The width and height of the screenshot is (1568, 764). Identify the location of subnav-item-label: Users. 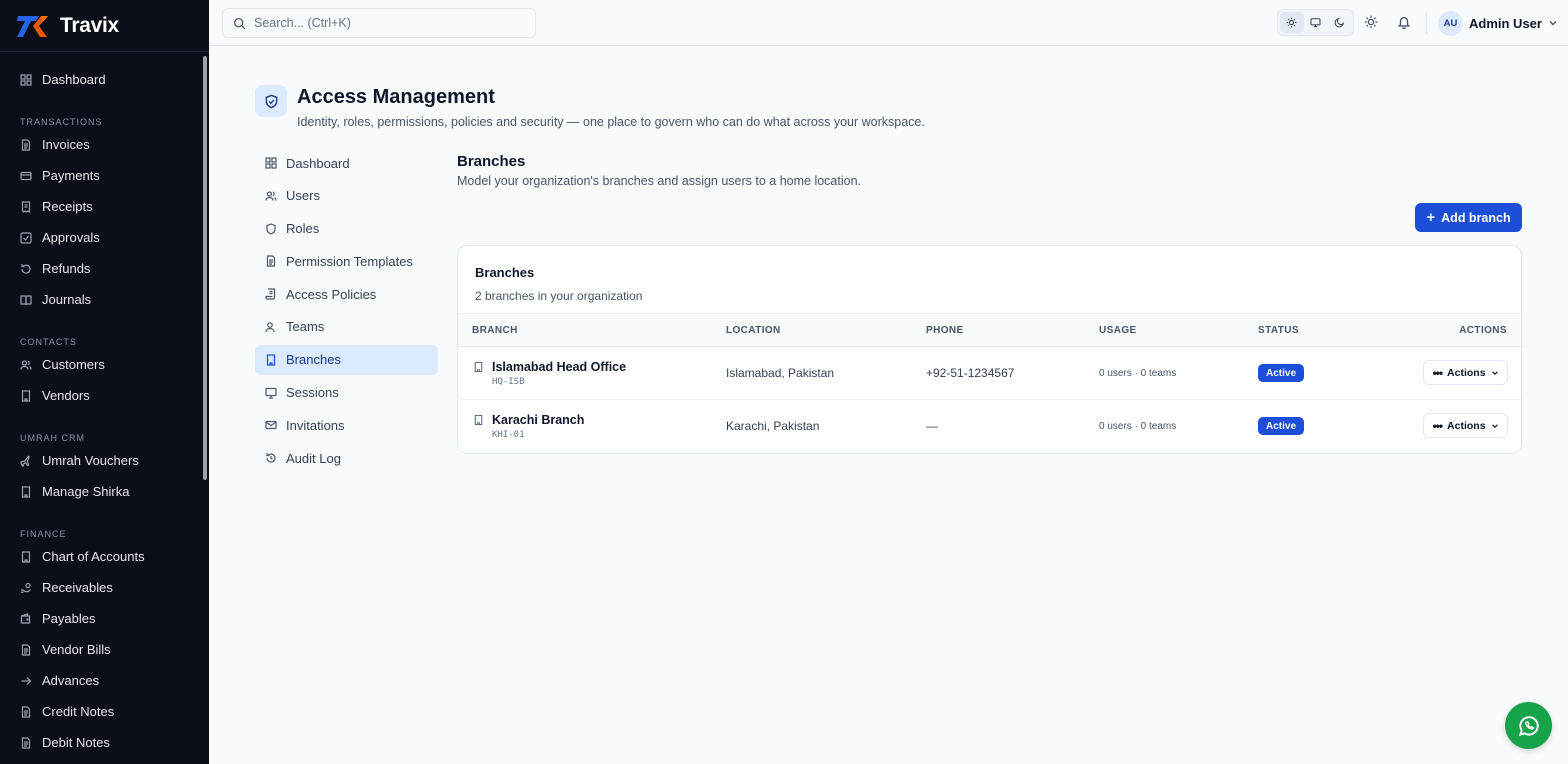
(303, 196).